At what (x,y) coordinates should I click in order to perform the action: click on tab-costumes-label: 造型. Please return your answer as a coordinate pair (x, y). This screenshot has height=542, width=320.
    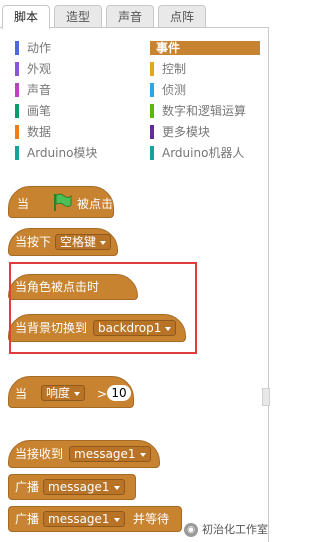
    Looking at the image, I should click on (77, 17).